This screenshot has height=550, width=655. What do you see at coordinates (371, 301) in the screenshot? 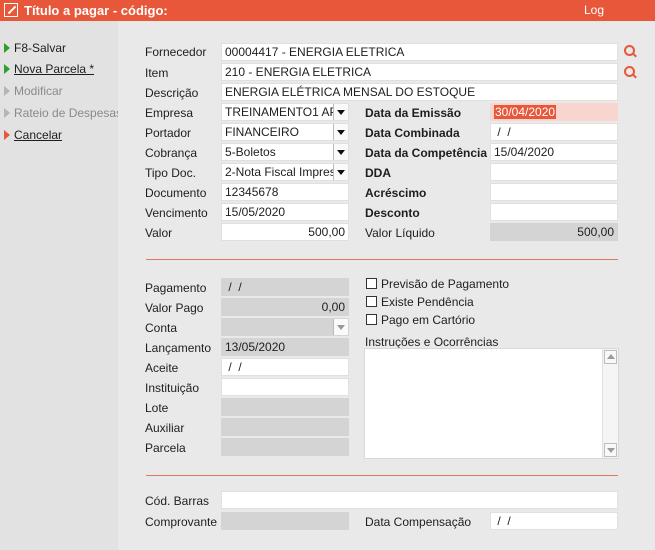
I see `existe-pendencia-checkbox` at bounding box center [371, 301].